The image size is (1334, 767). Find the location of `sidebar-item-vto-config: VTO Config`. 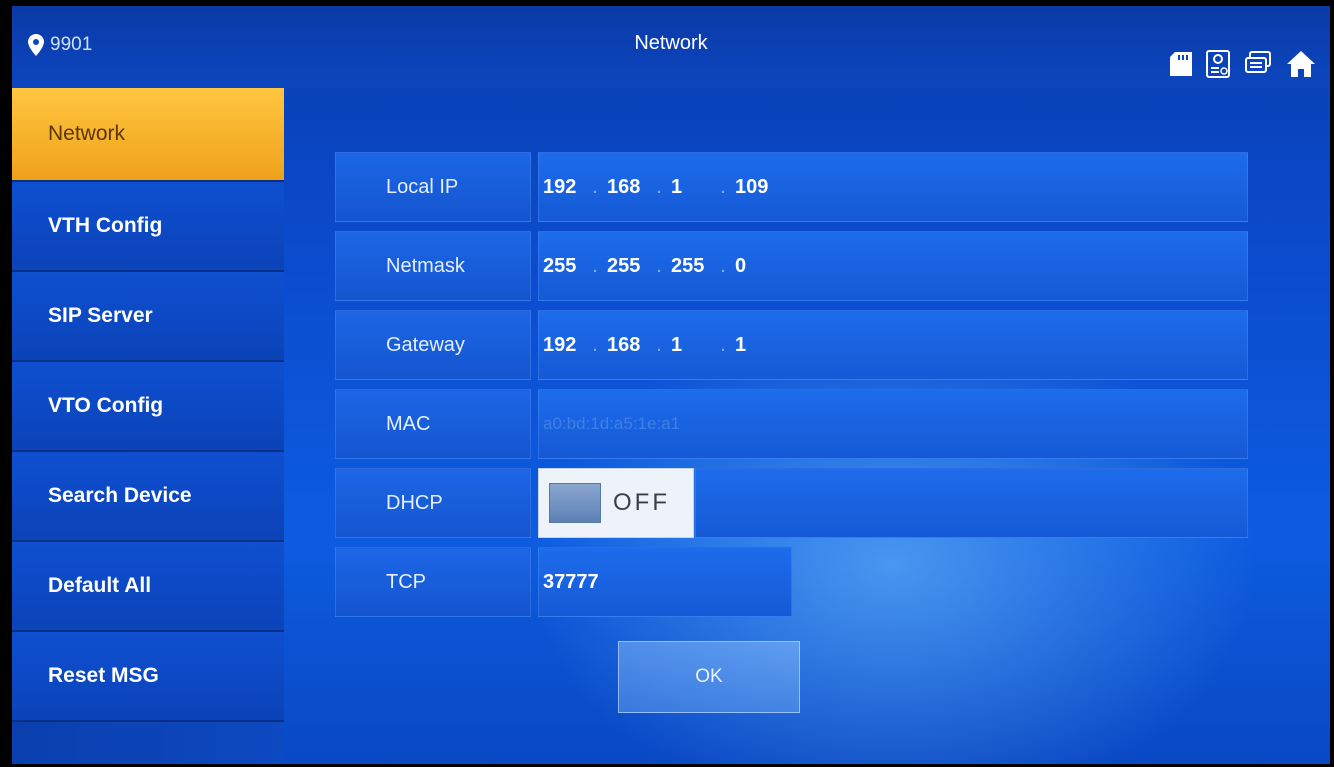

sidebar-item-vto-config: VTO Config is located at coordinates (148, 407).